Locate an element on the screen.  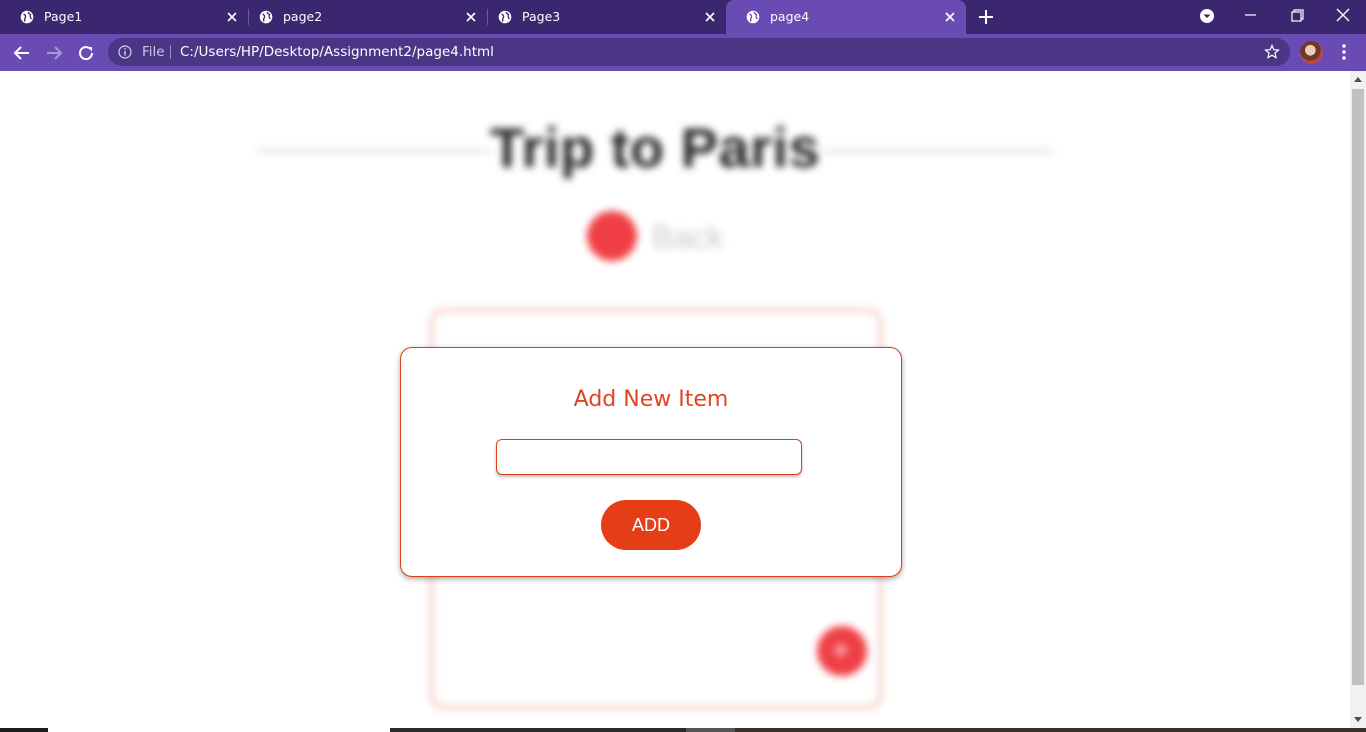
modal-title: Add New Item is located at coordinates (651, 399).